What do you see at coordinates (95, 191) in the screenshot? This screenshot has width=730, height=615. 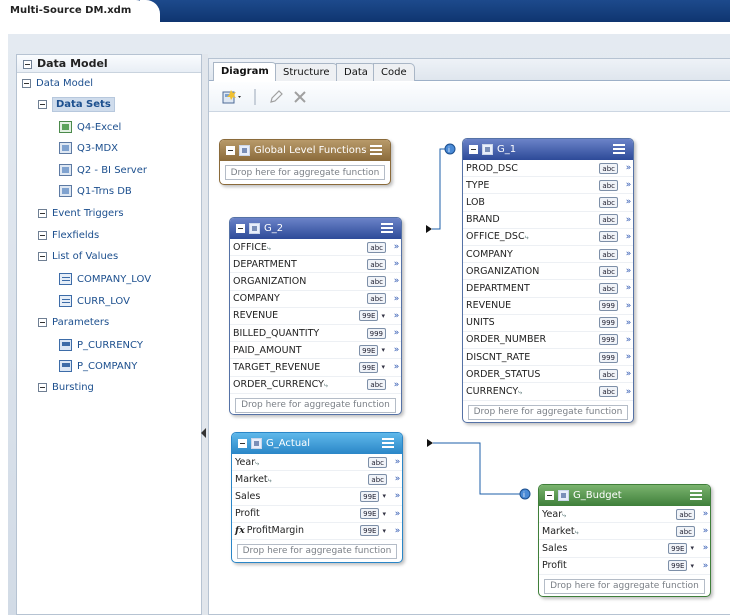 I see `tree-item-q1-trns-db: Q1-Trns DB` at bounding box center [95, 191].